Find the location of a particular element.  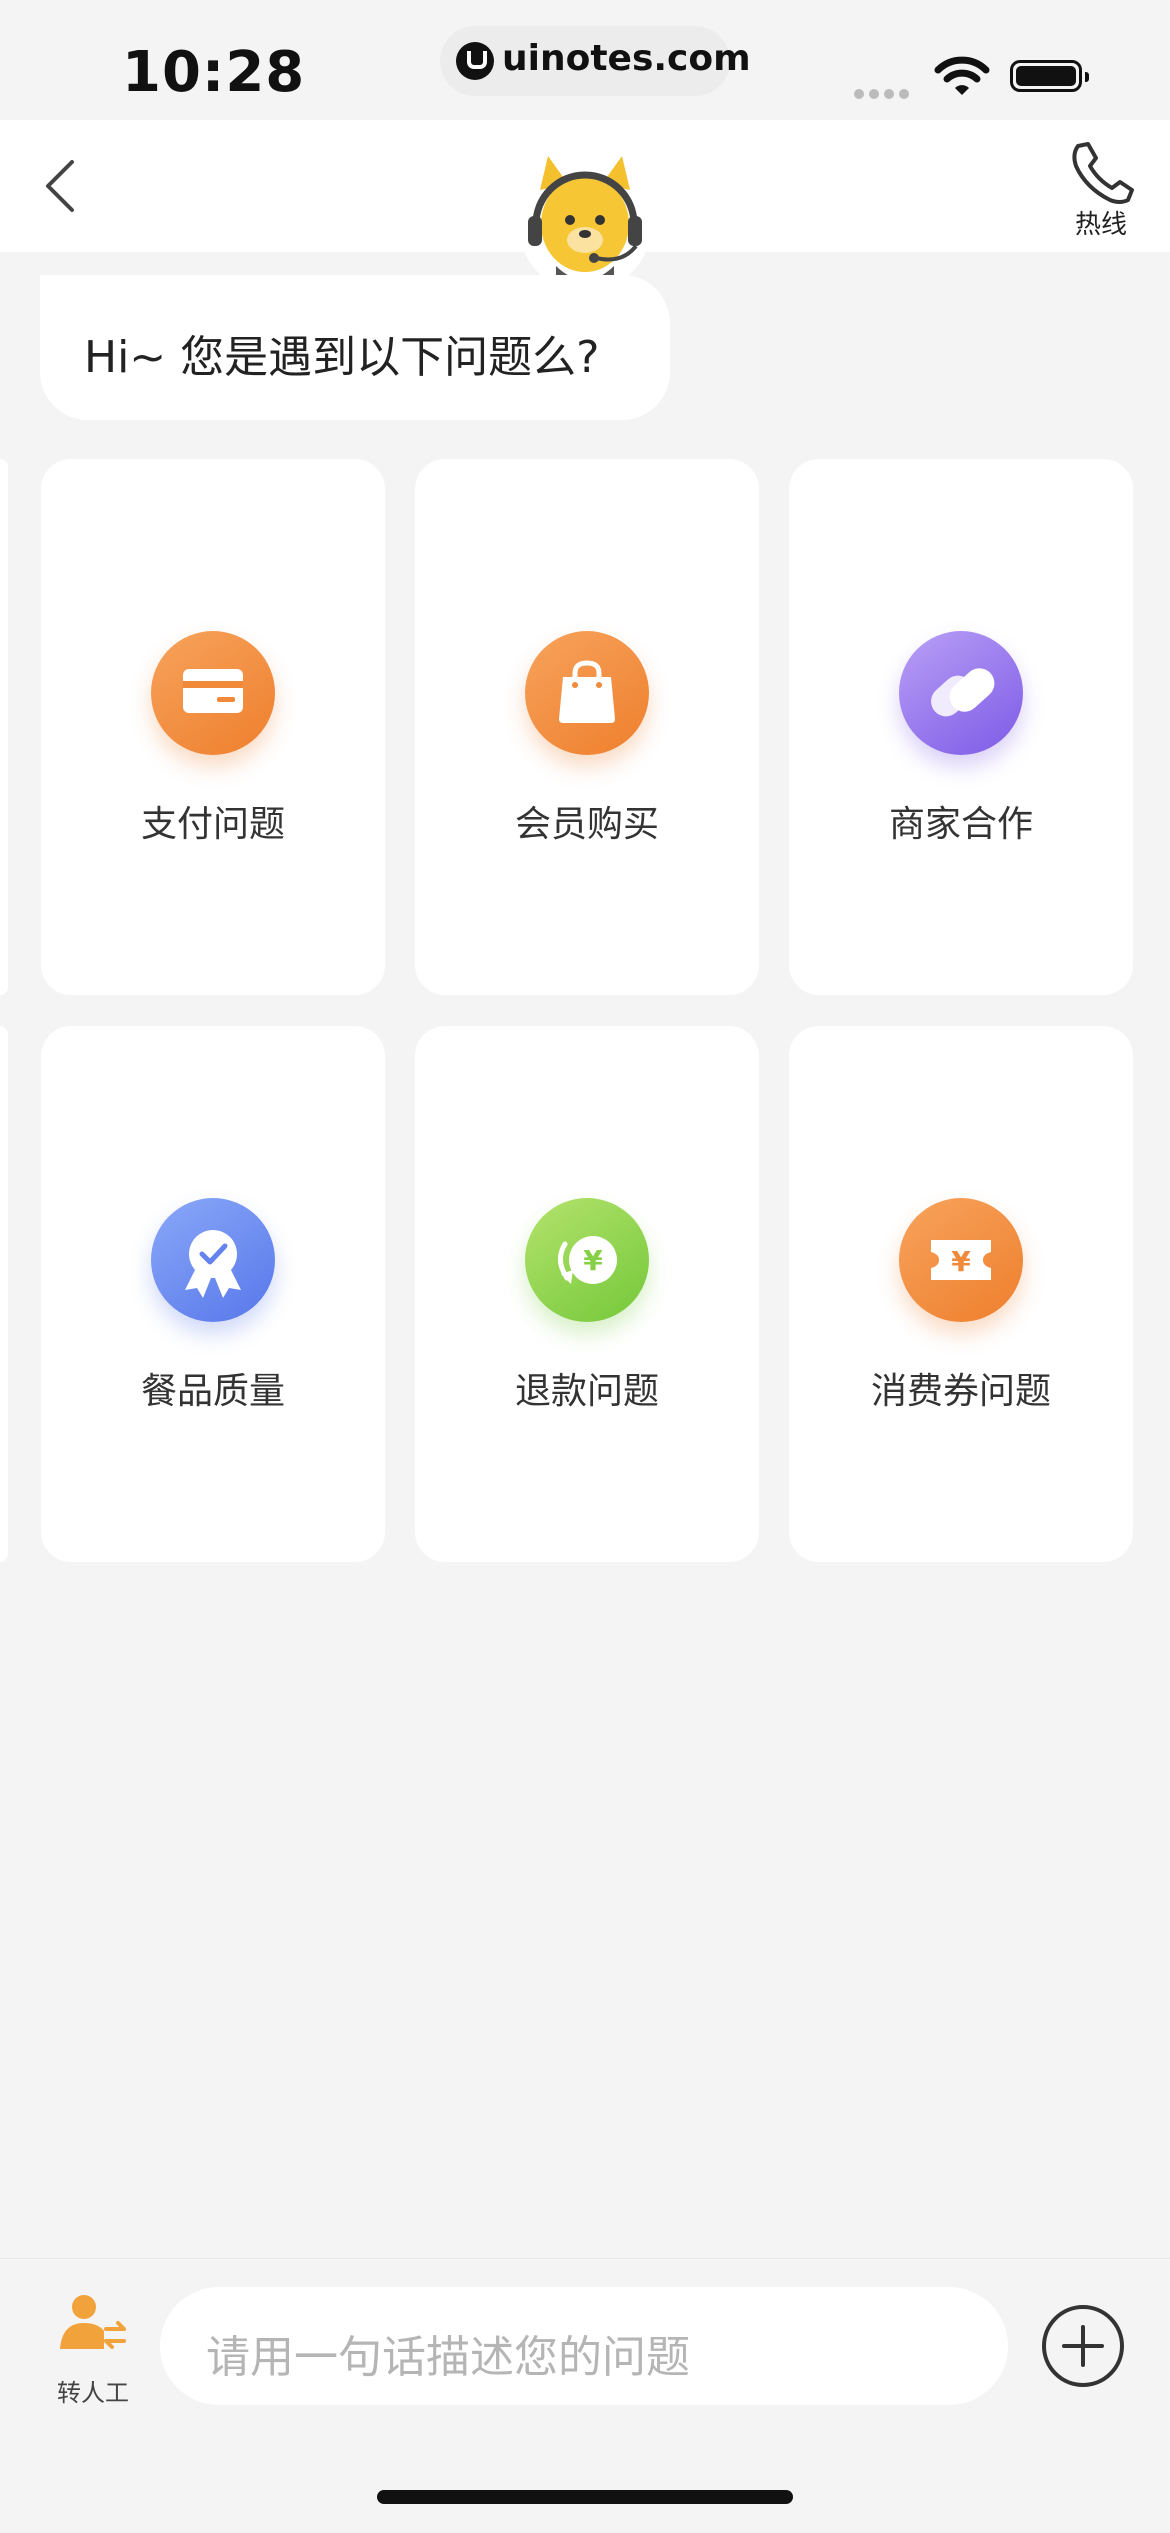

phone-icon is located at coordinates (1102, 171).